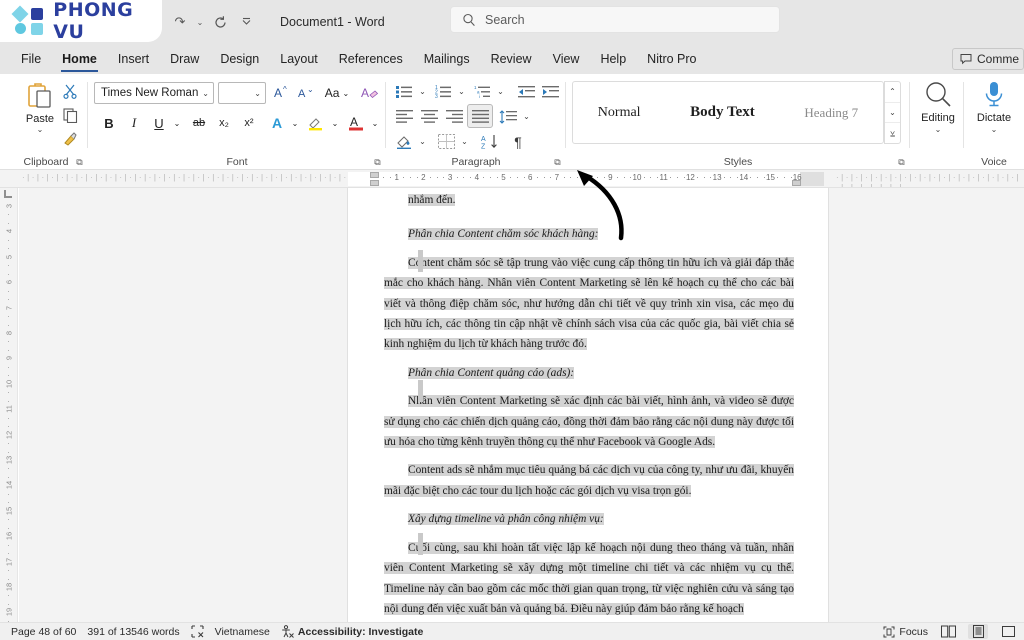 The image size is (1024, 640). Describe the element at coordinates (892, 113) in the screenshot. I see `styles-scroll-down-button: ⌄` at that location.